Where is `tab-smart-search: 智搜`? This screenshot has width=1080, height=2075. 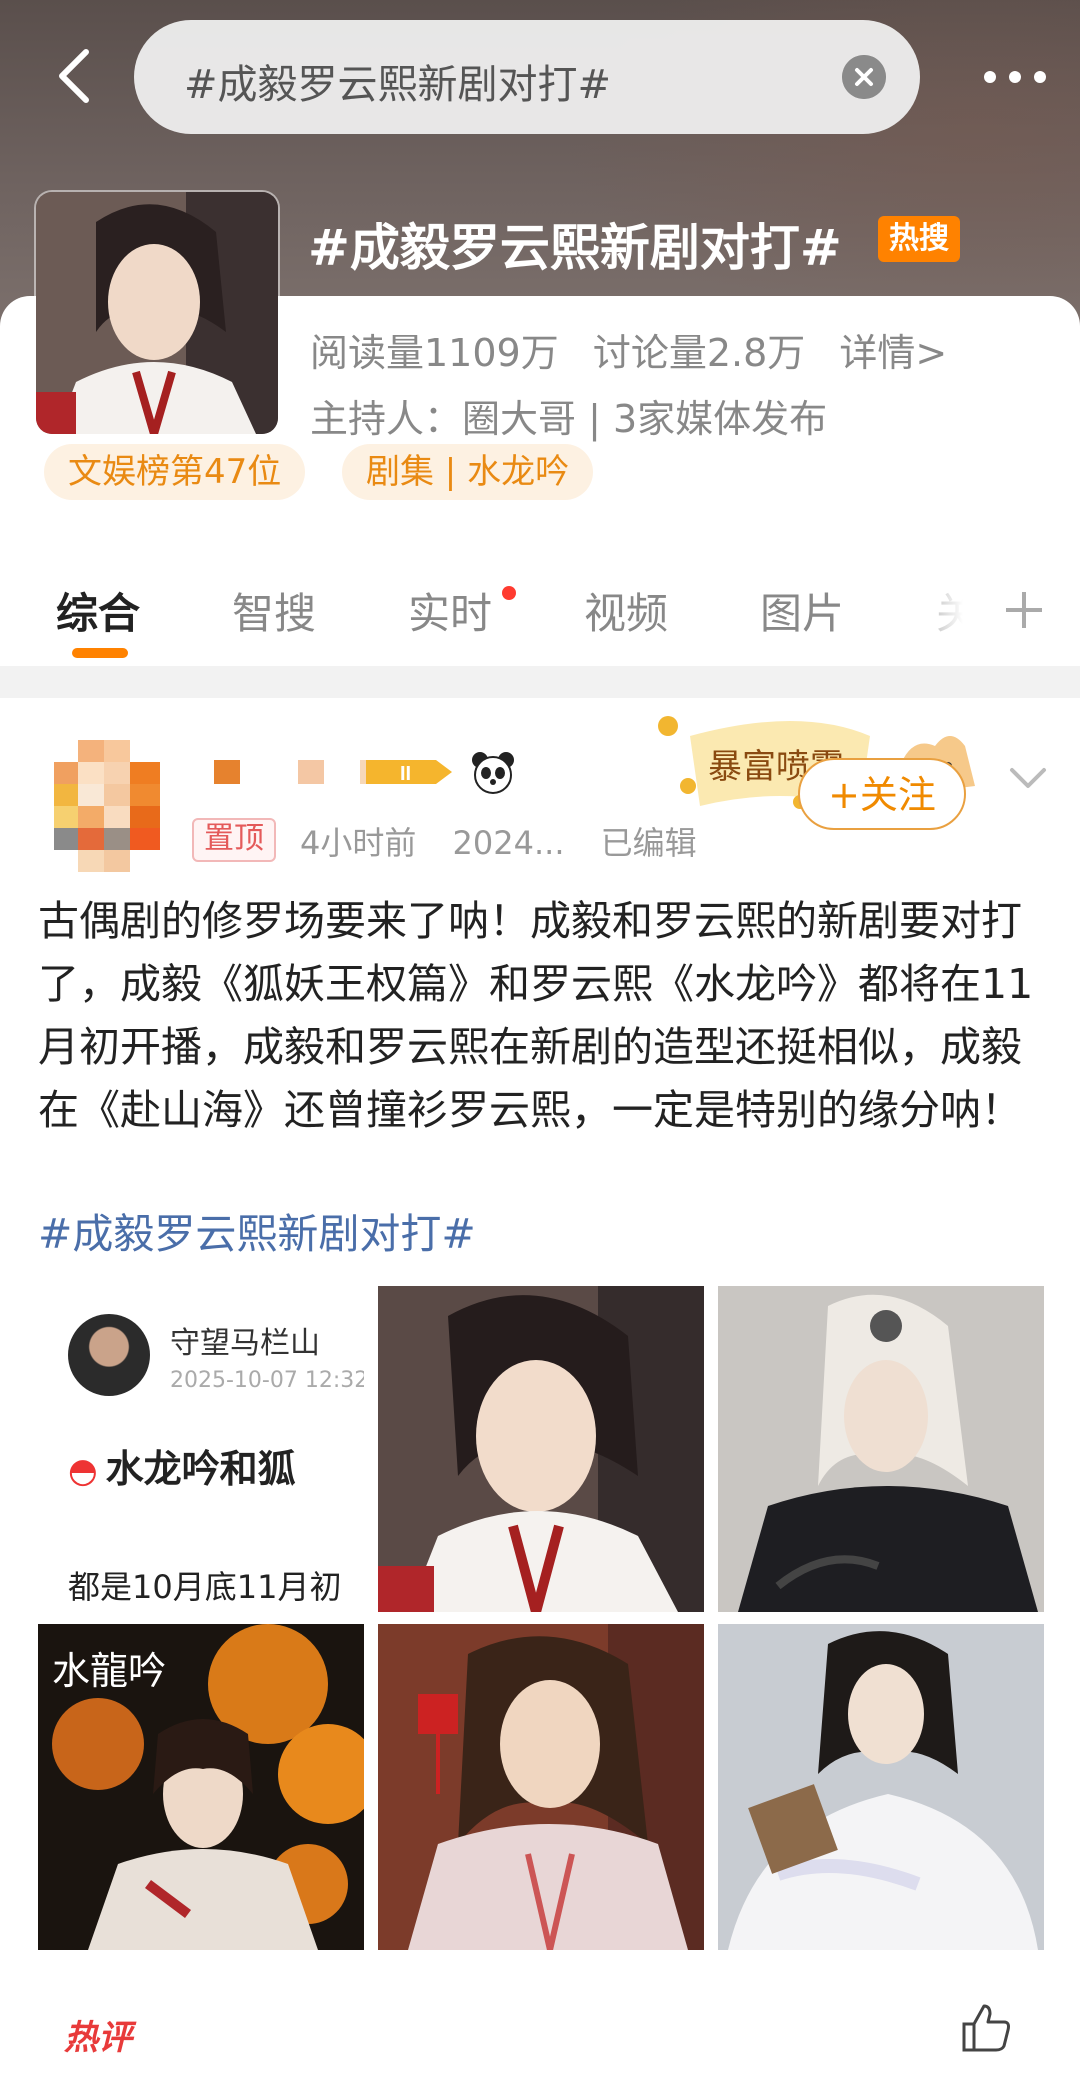
tab-smart-search: 智搜 is located at coordinates (274, 610).